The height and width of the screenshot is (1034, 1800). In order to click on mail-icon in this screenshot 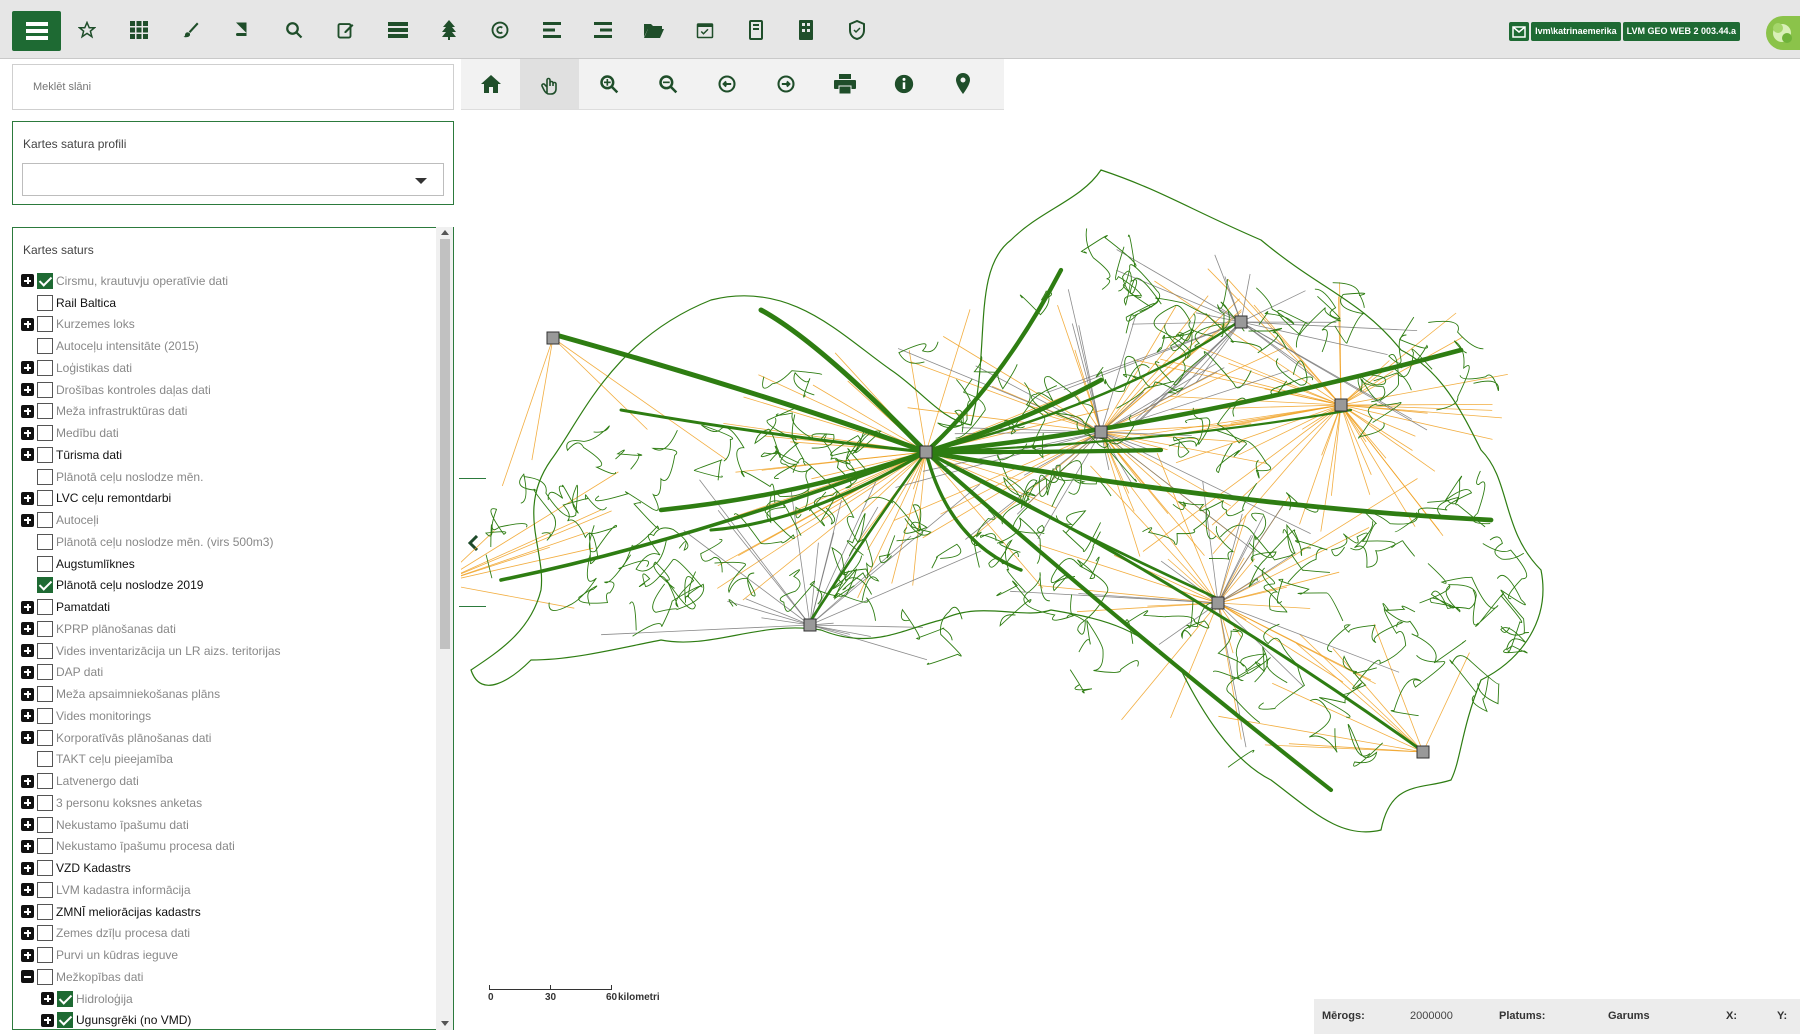, I will do `click(1519, 31)`.